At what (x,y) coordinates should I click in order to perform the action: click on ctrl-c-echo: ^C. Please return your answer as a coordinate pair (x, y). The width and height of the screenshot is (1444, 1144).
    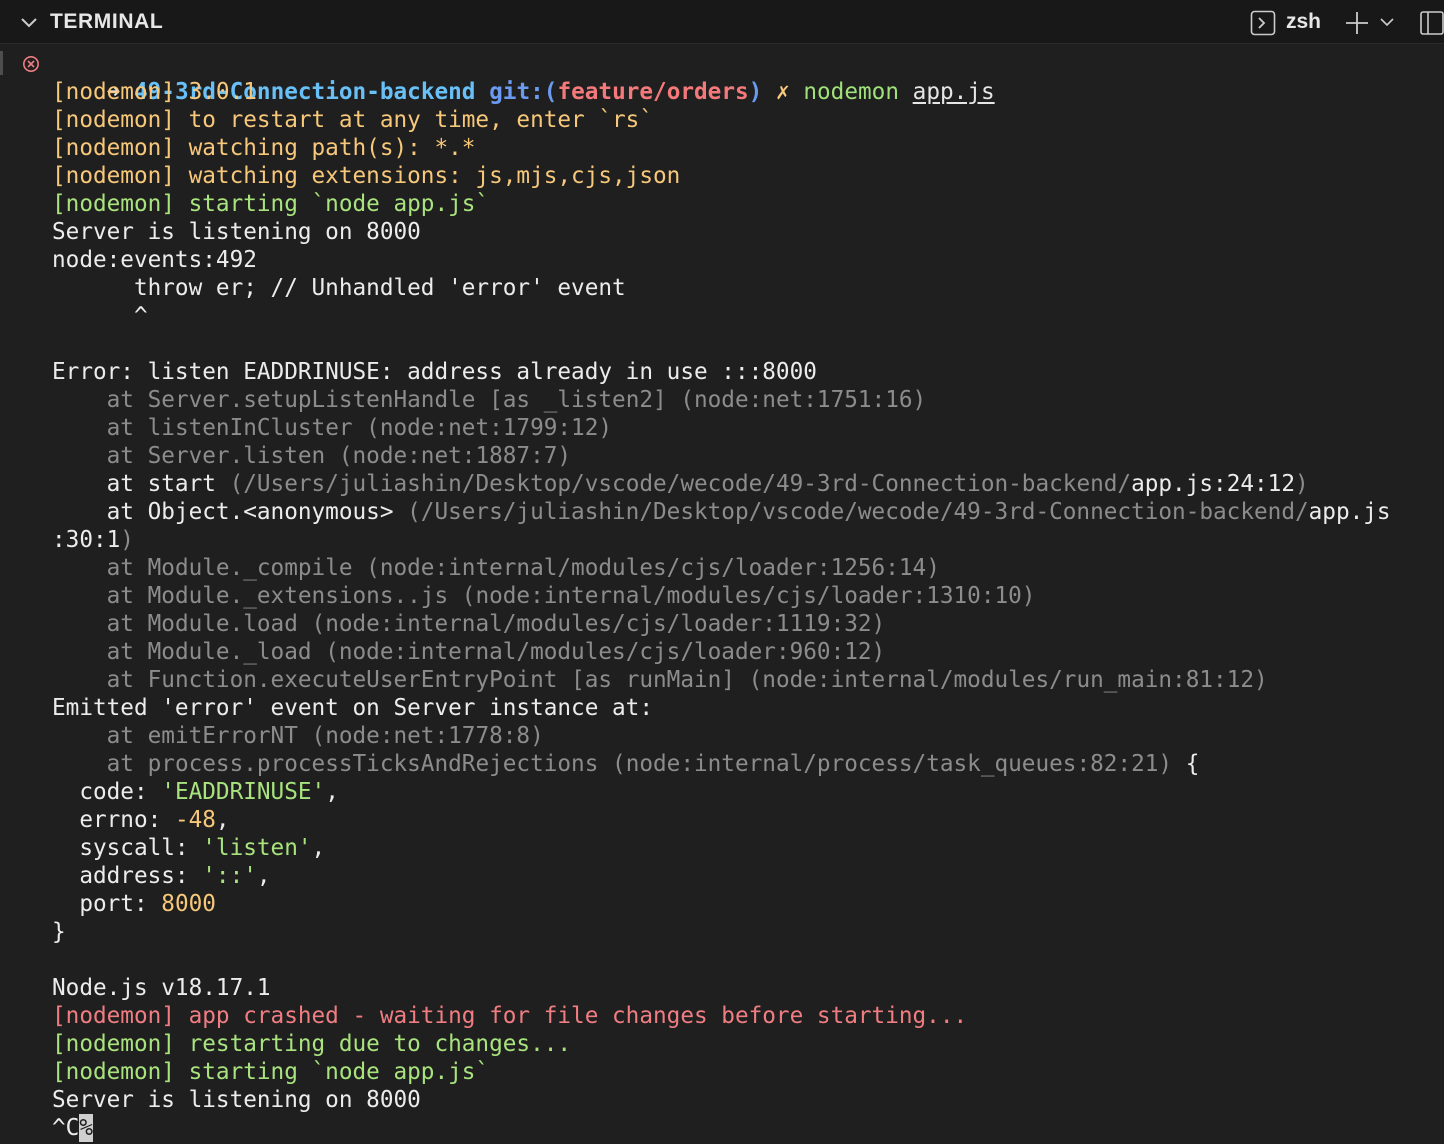
    Looking at the image, I should click on (66, 1128).